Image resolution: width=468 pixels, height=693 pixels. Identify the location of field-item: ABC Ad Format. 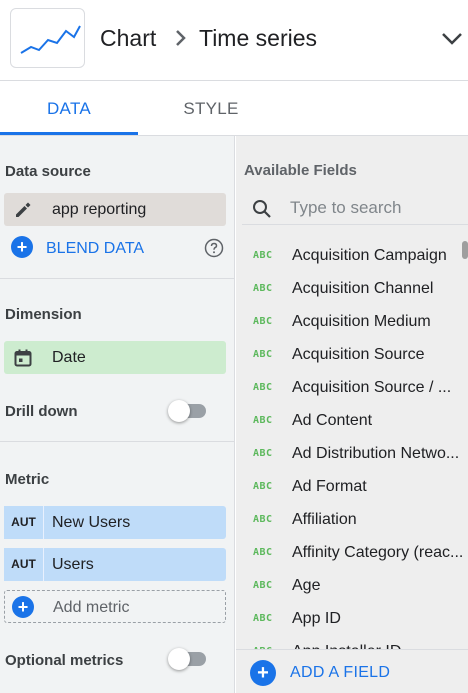
(352, 486).